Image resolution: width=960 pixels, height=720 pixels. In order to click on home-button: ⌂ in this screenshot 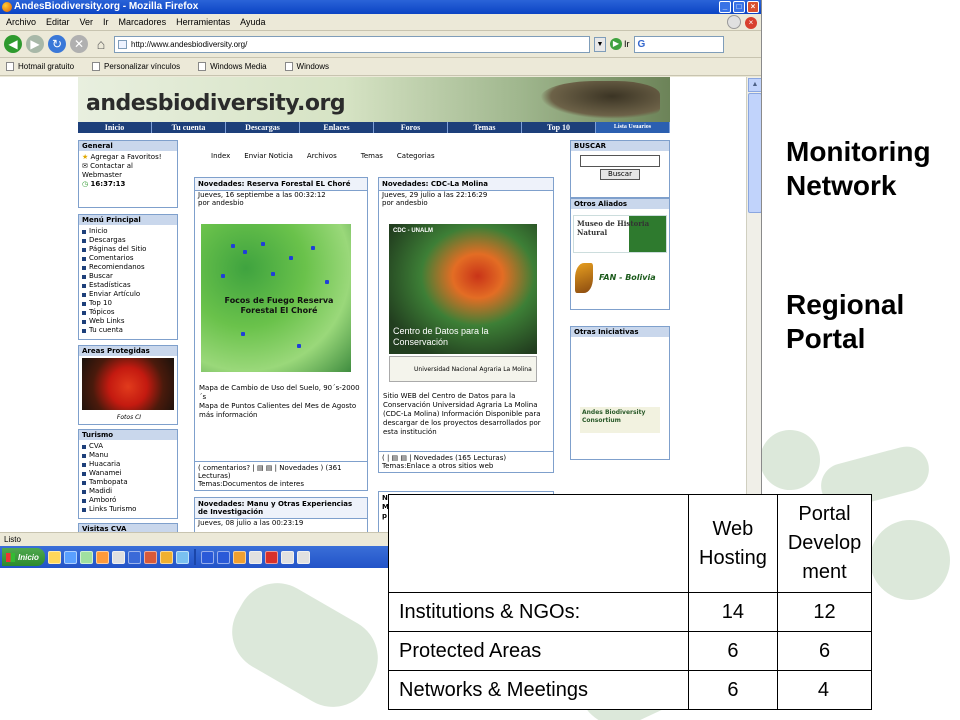, I will do `click(101, 44)`.